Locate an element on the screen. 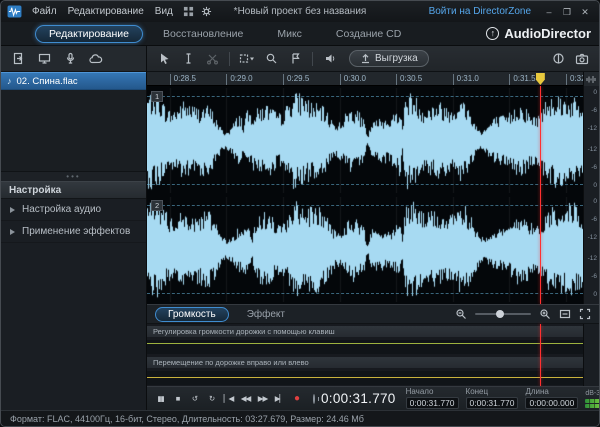  speaker-icon is located at coordinates (330, 58).